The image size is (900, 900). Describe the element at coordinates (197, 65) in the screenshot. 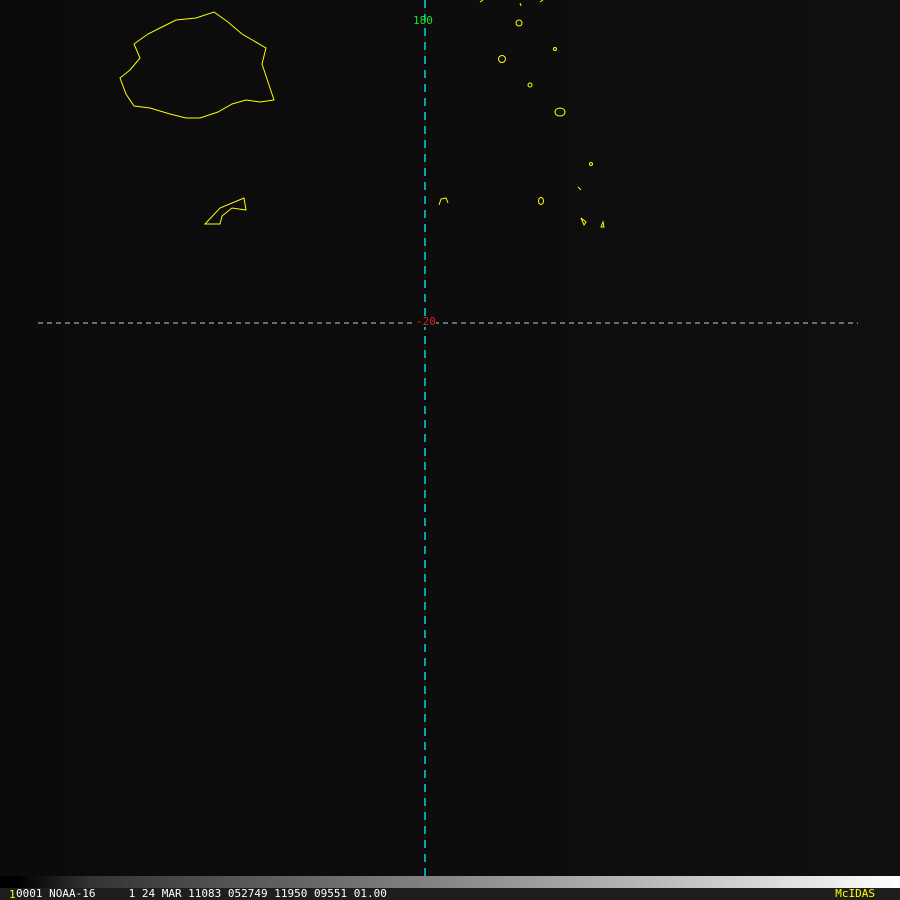

I see `island-viti-levu` at that location.